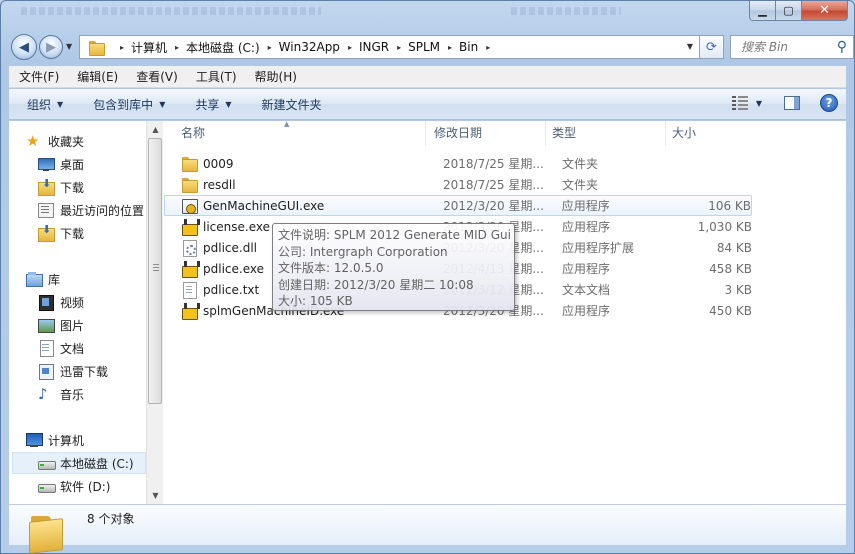 The width and height of the screenshot is (855, 554). What do you see at coordinates (724, 226) in the screenshot?
I see `file-size: 1,030 KB` at bounding box center [724, 226].